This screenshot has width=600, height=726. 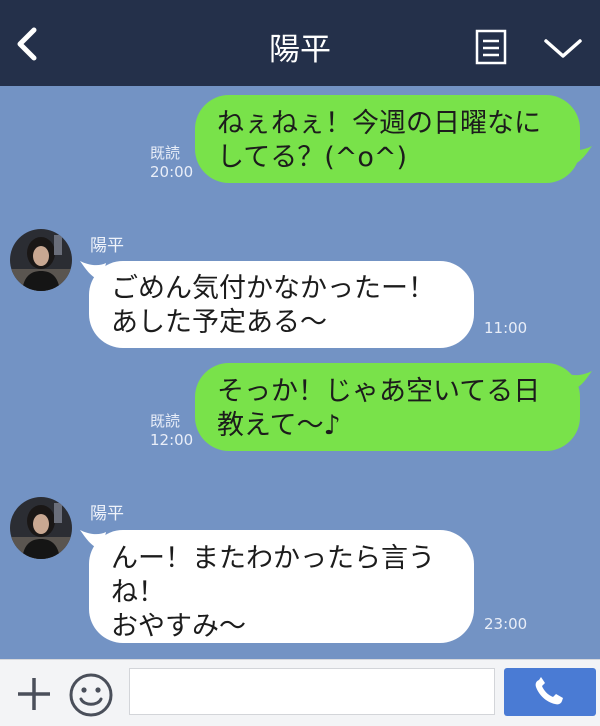 I want to click on message-bubble-outgoing: ねぇねぇ！今週の日曜なにしてる？(^o^), so click(x=387, y=139).